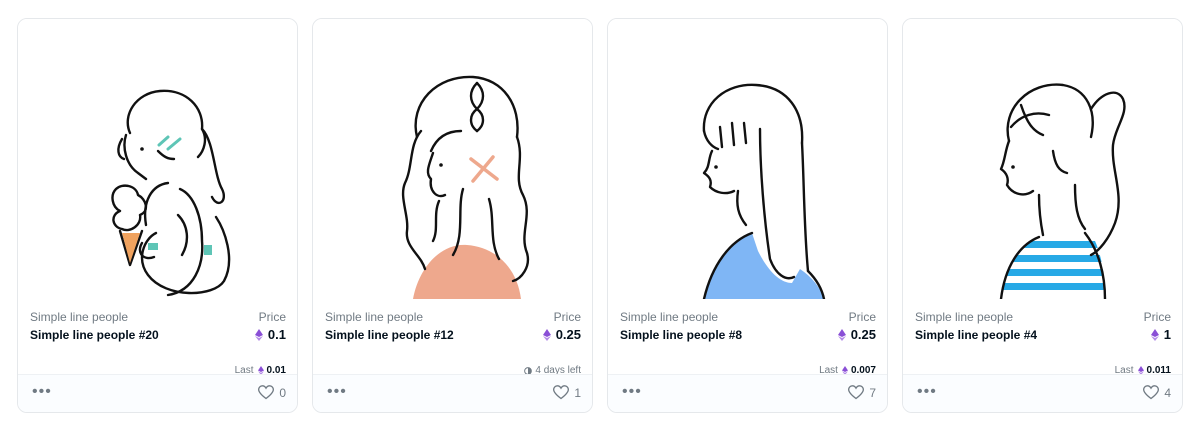 The height and width of the screenshot is (426, 1200). What do you see at coordinates (976, 335) in the screenshot?
I see `asset-name: Simple line people #4` at bounding box center [976, 335].